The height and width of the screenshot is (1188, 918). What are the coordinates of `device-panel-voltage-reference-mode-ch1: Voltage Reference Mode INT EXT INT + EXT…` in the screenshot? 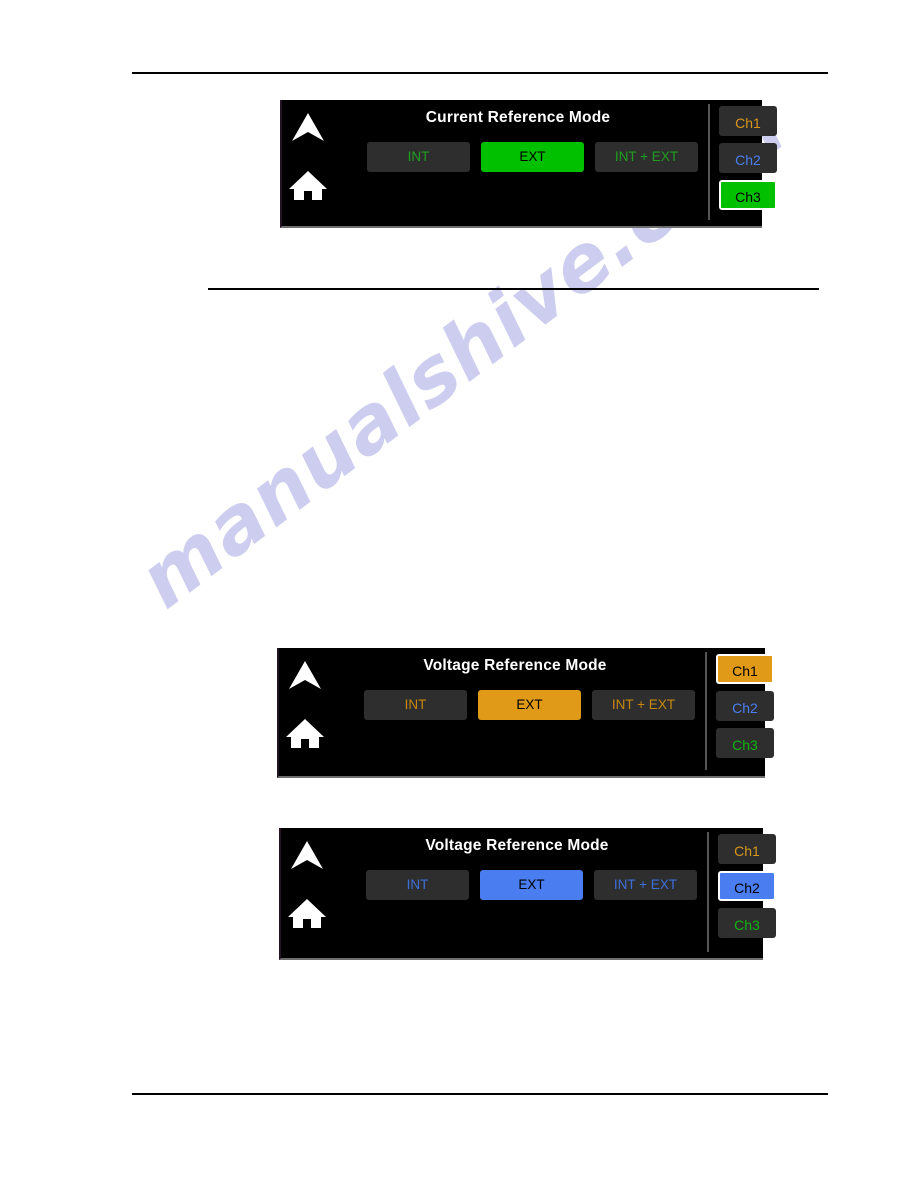 It's located at (525, 713).